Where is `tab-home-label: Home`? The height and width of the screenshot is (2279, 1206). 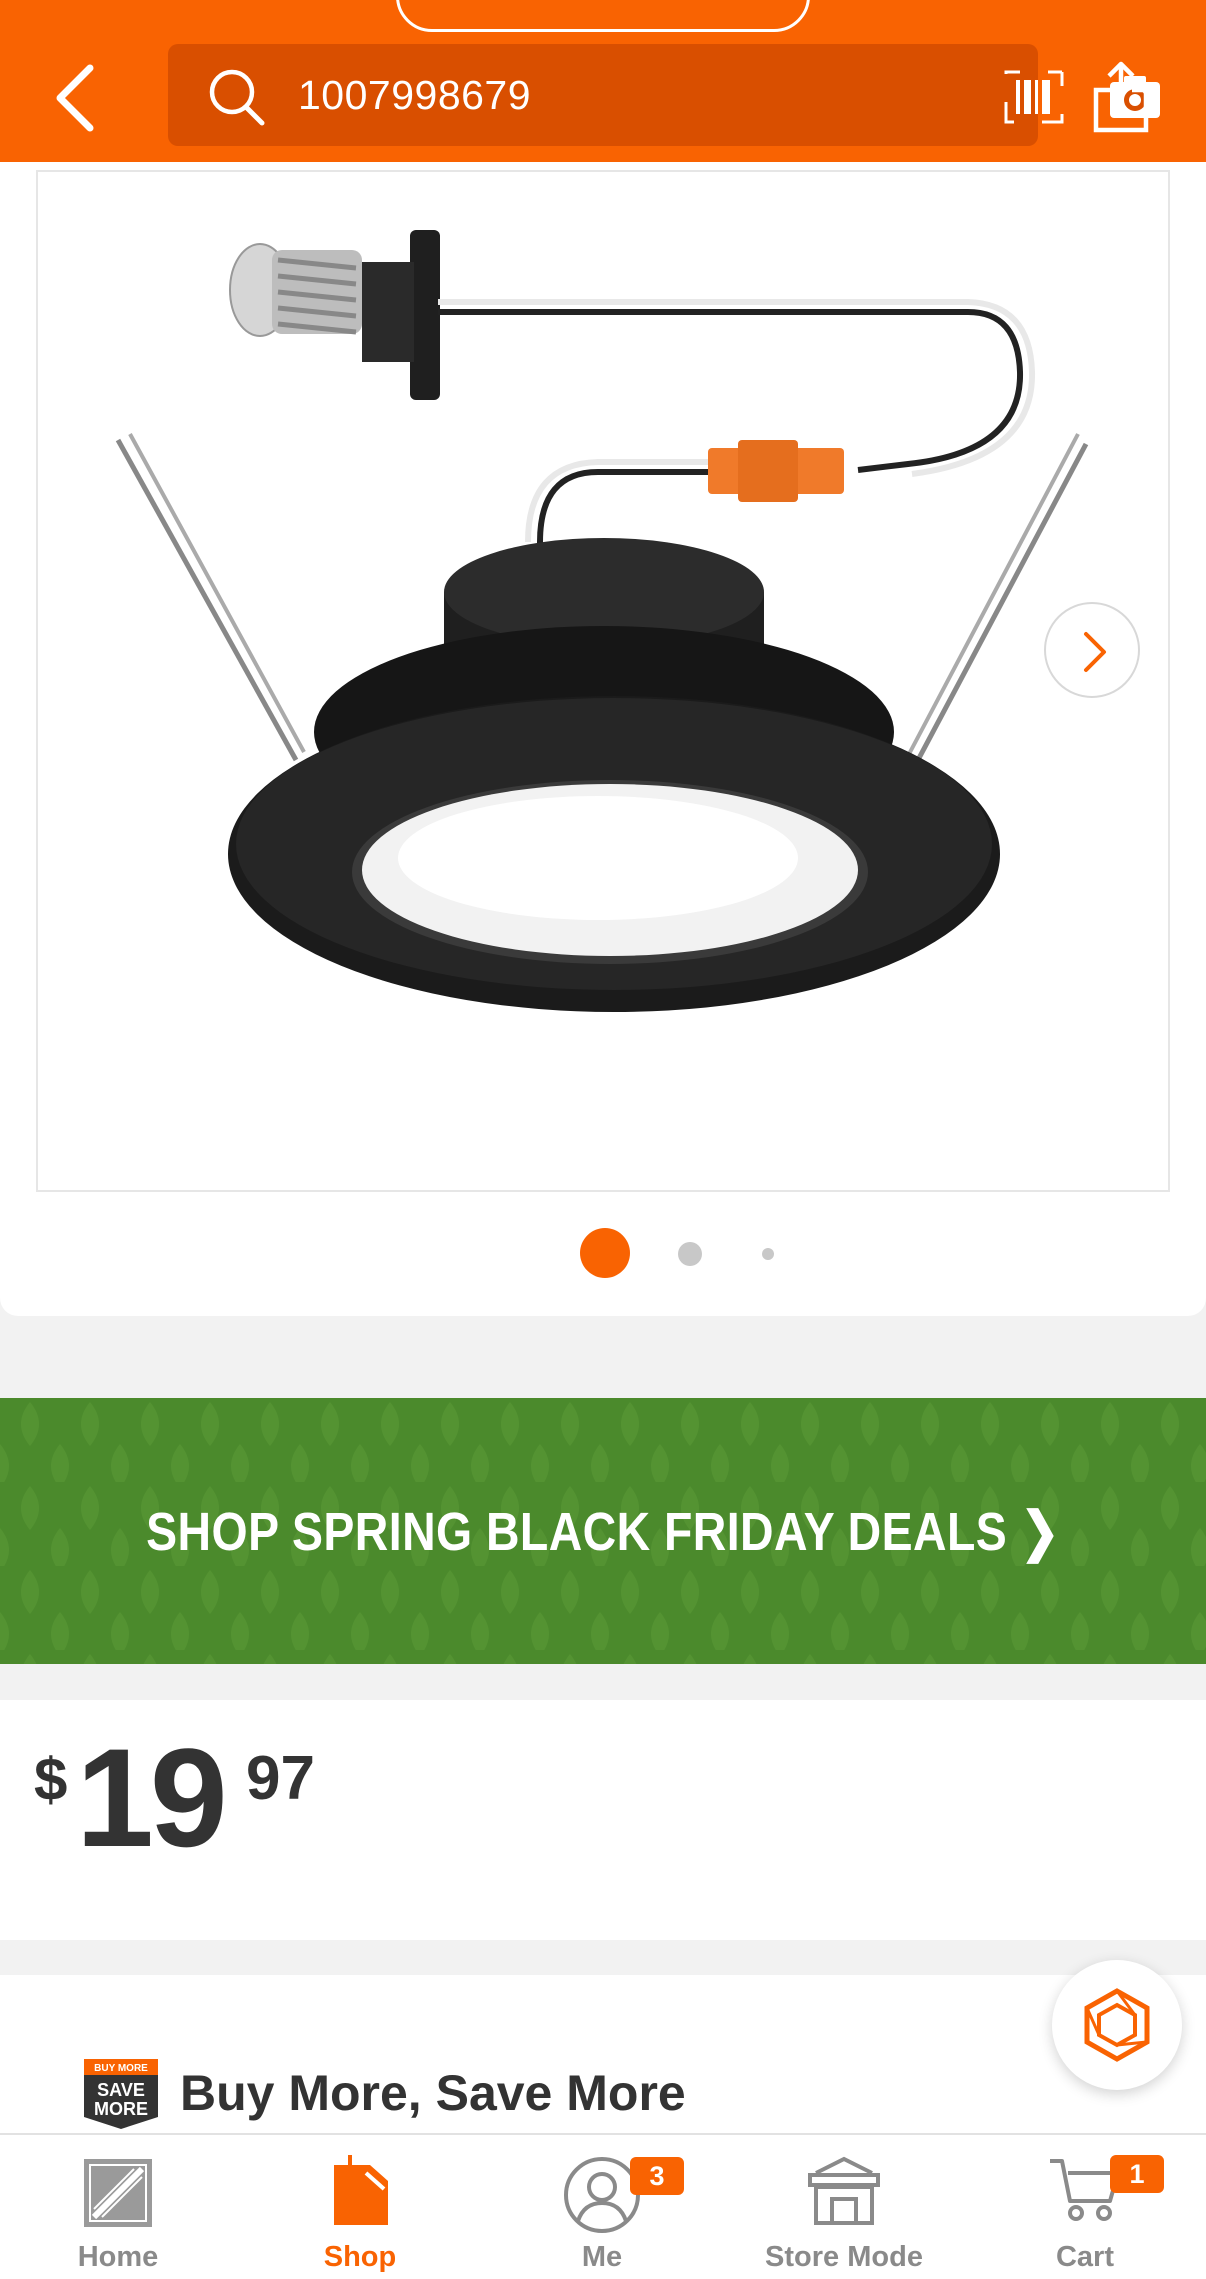
tab-home-label: Home is located at coordinates (118, 2257).